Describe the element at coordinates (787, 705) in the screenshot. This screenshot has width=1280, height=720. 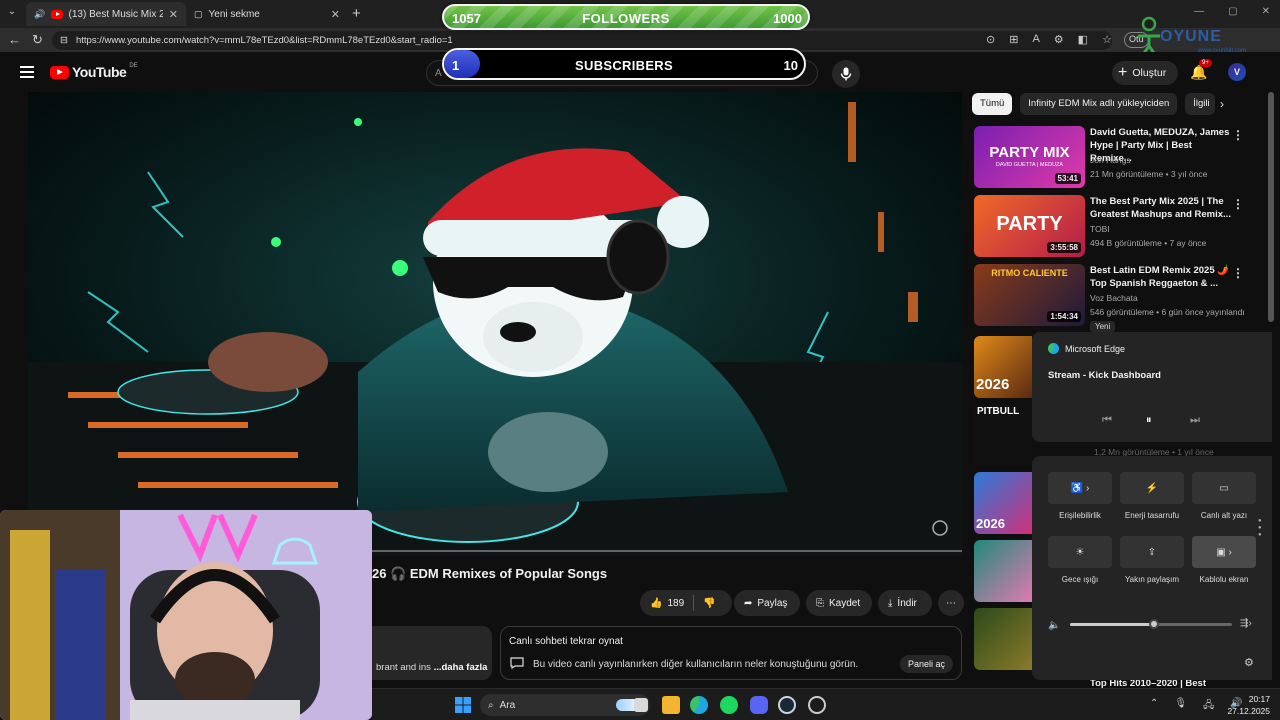
I see `steam-icon` at that location.